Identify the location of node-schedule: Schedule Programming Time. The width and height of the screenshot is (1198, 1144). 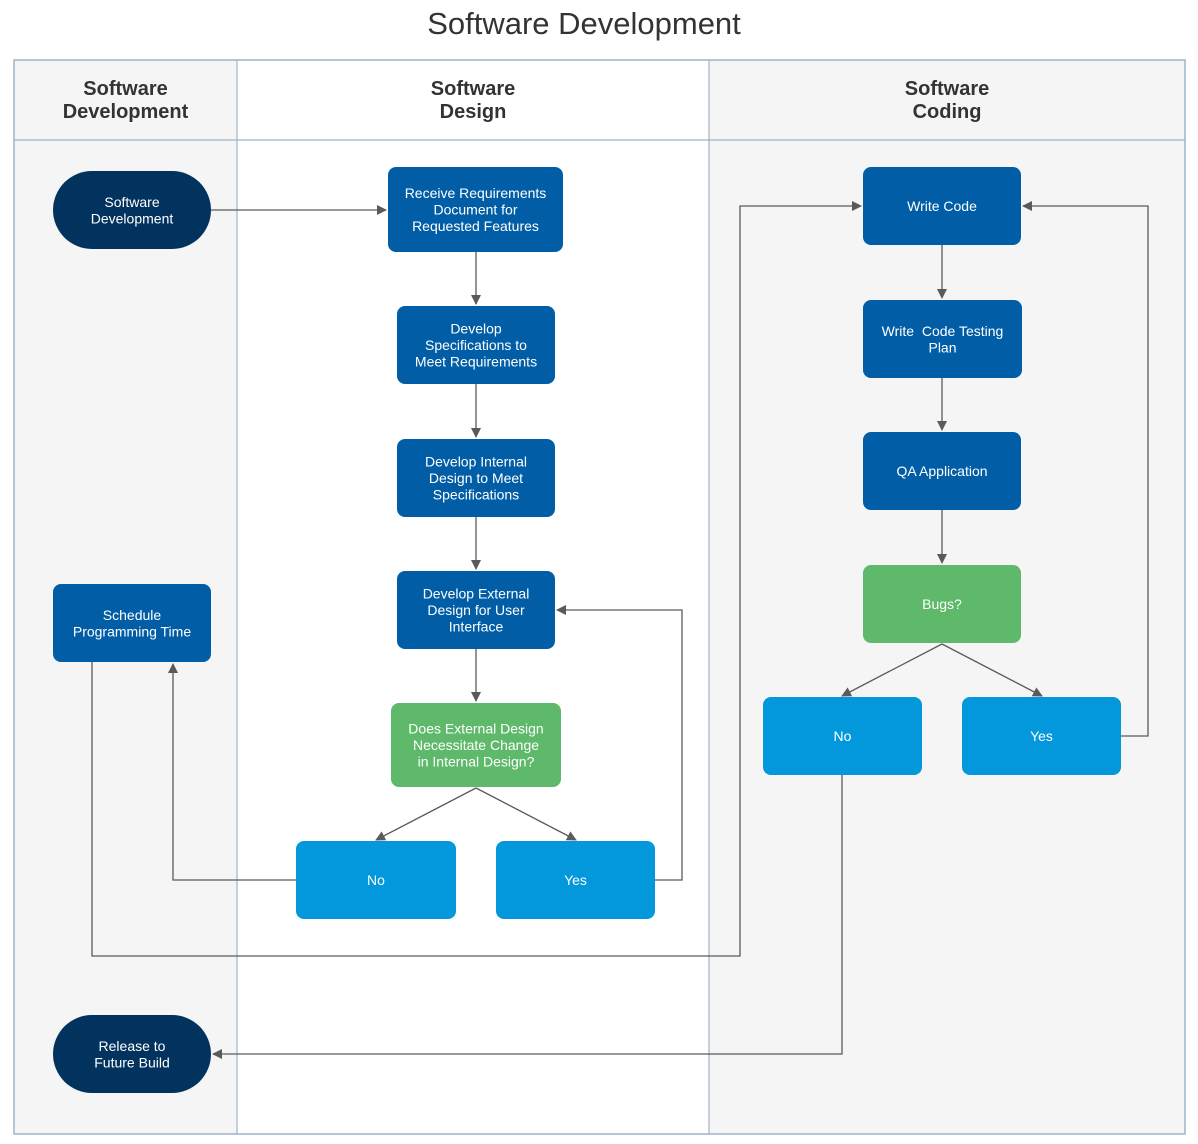
(132, 623).